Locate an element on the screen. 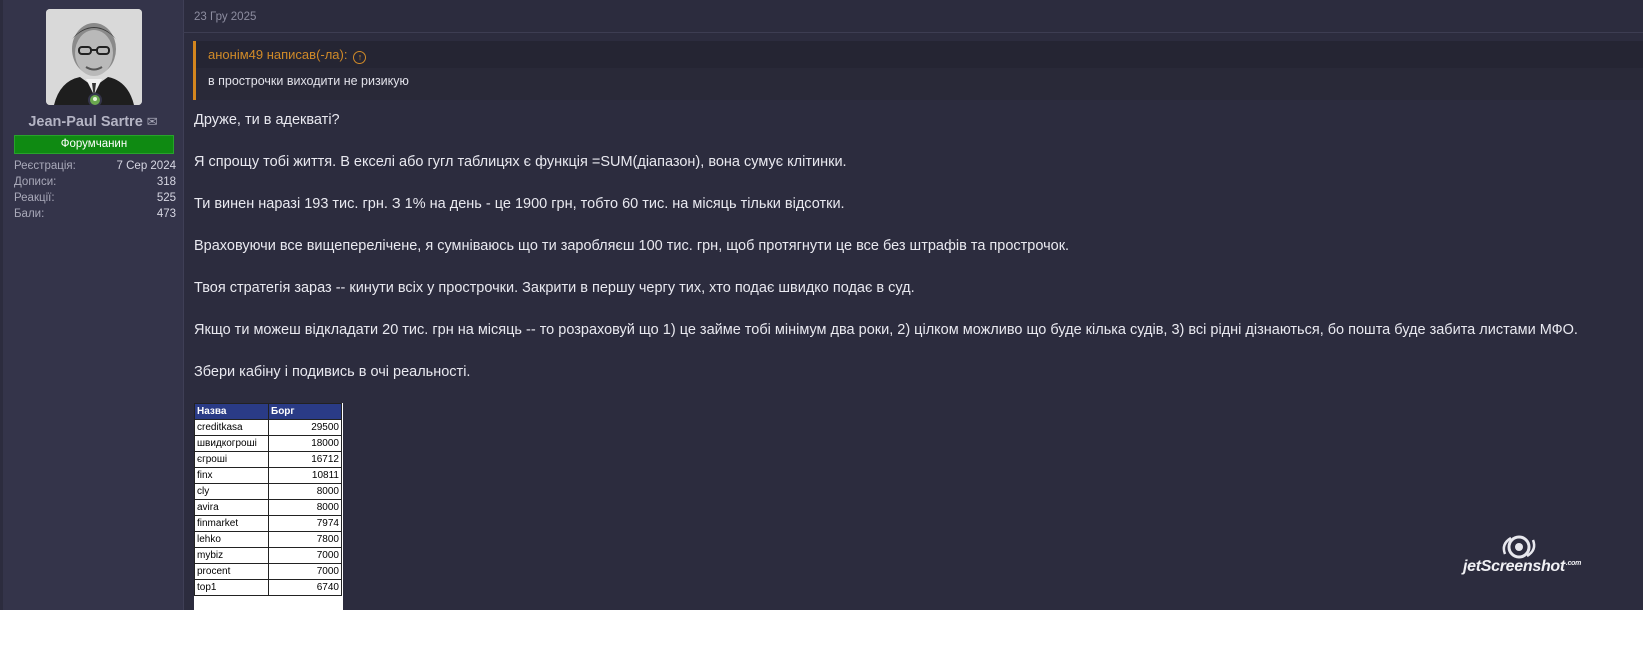 The image size is (1643, 648). column-header-name: Назва is located at coordinates (231, 411).